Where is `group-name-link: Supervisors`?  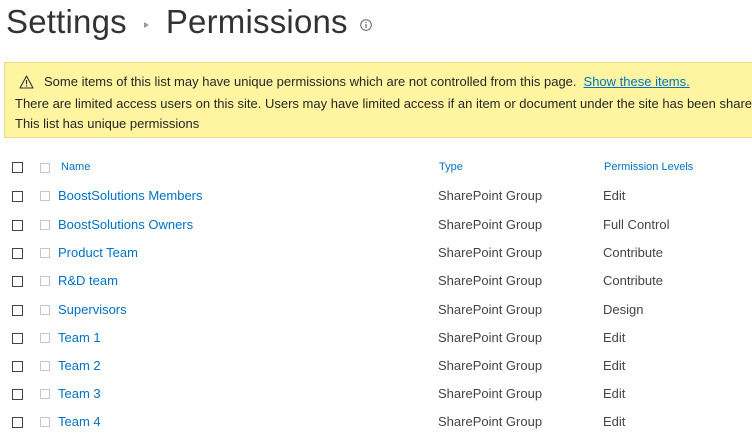
group-name-link: Supervisors is located at coordinates (92, 309).